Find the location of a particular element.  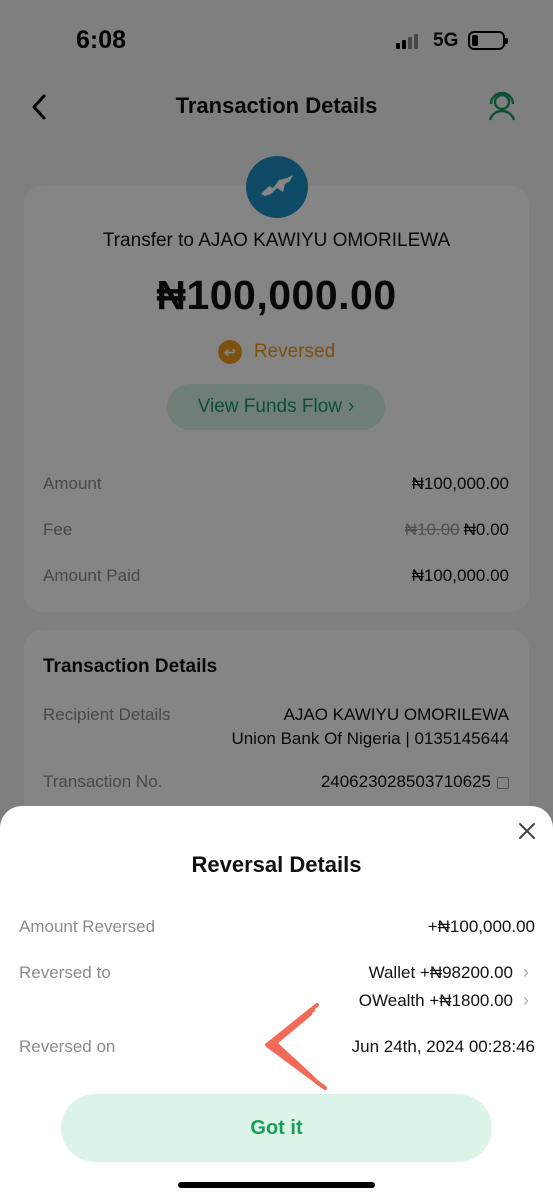

owealth-link: OWealth +₦1800.00 › is located at coordinates (444, 1000).